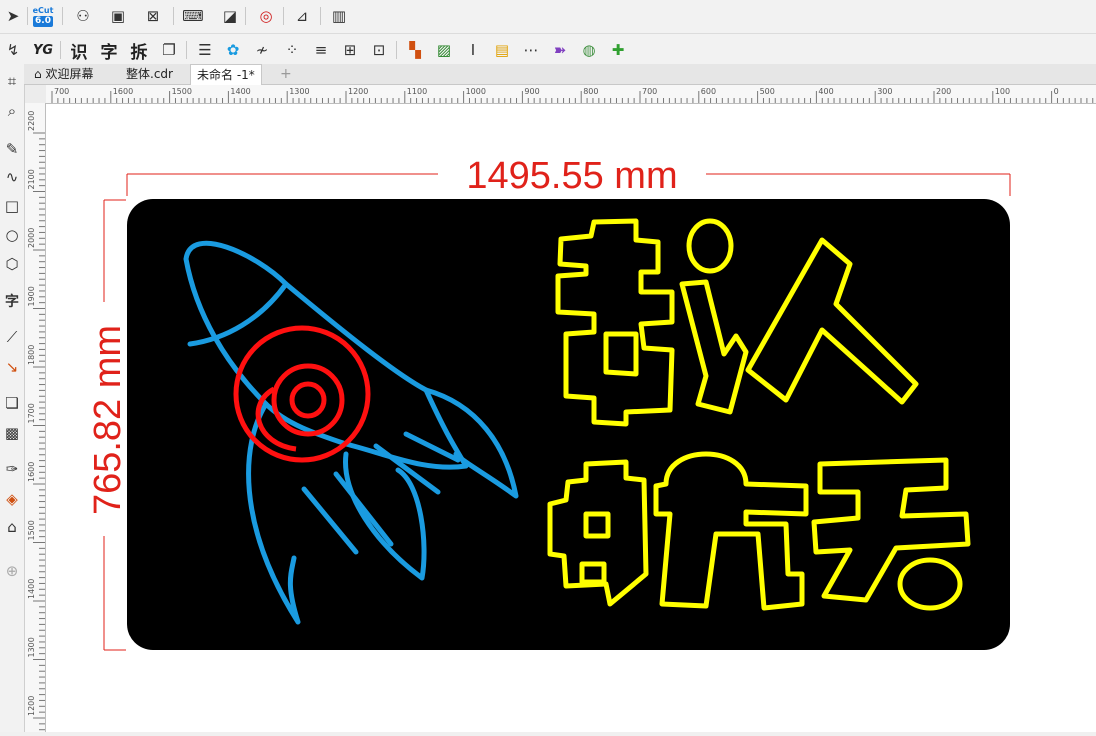 This screenshot has width=1096, height=736. I want to click on ruler-label: 1800, so click(31, 355).